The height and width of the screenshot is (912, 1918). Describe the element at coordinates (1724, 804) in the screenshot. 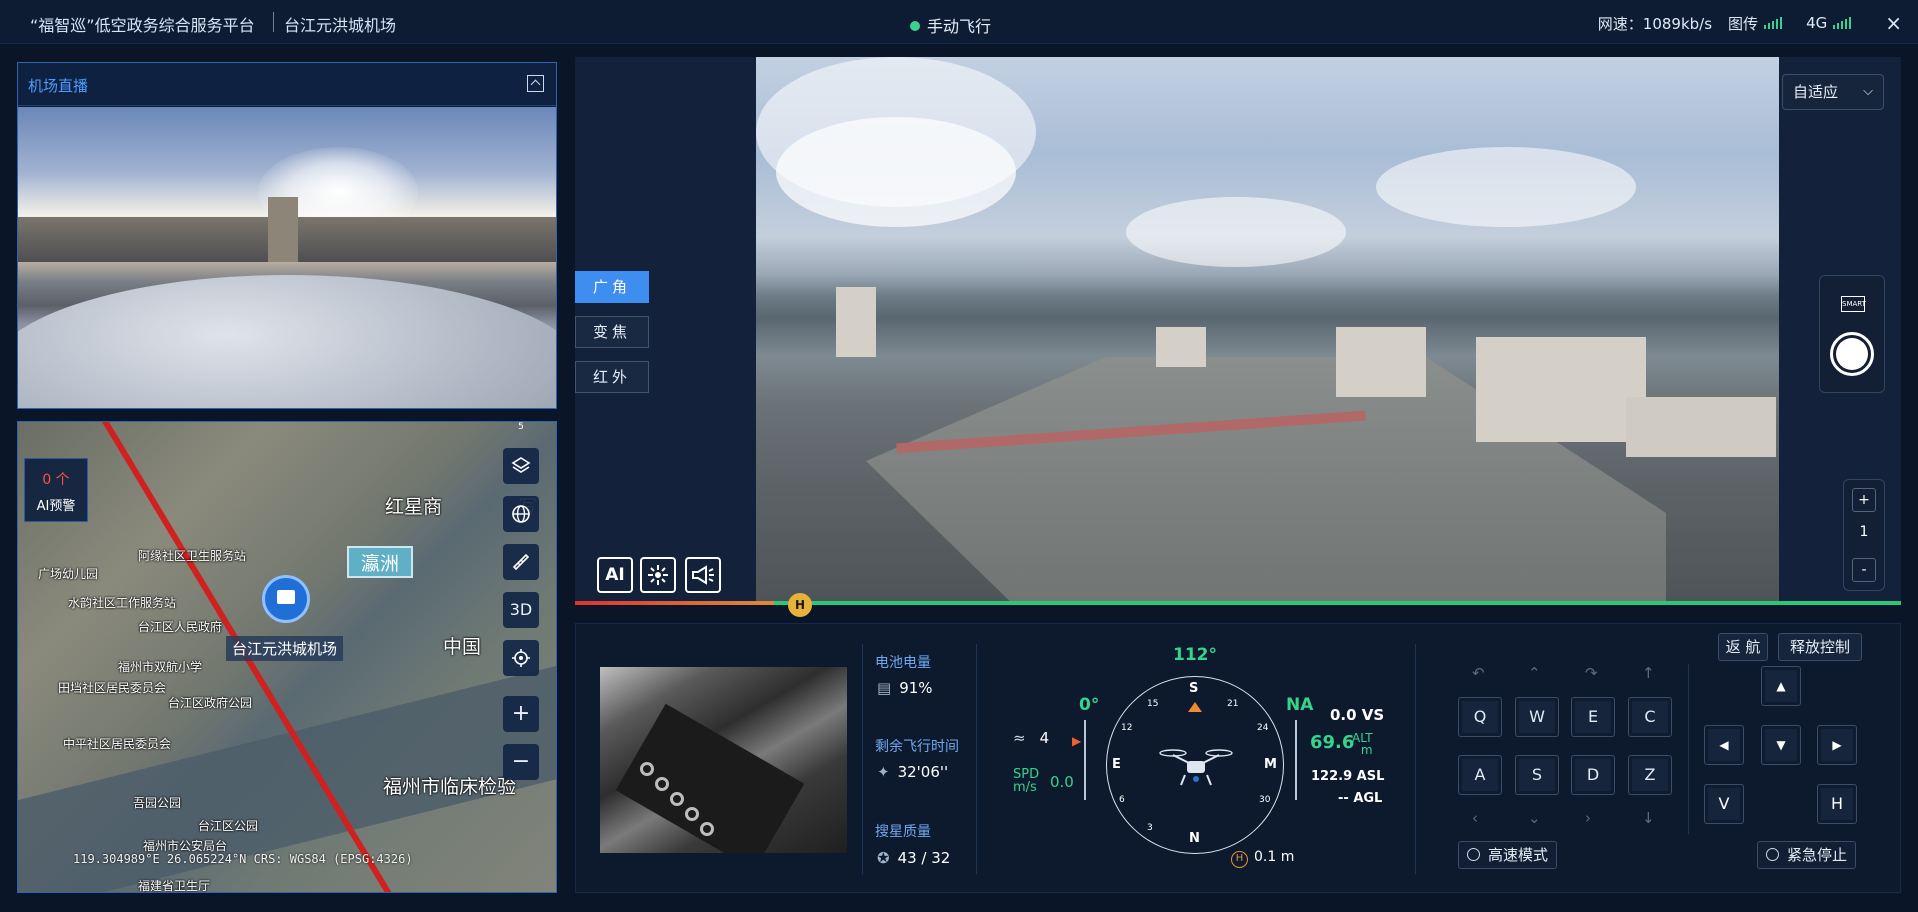

I see `key-v: V` at that location.